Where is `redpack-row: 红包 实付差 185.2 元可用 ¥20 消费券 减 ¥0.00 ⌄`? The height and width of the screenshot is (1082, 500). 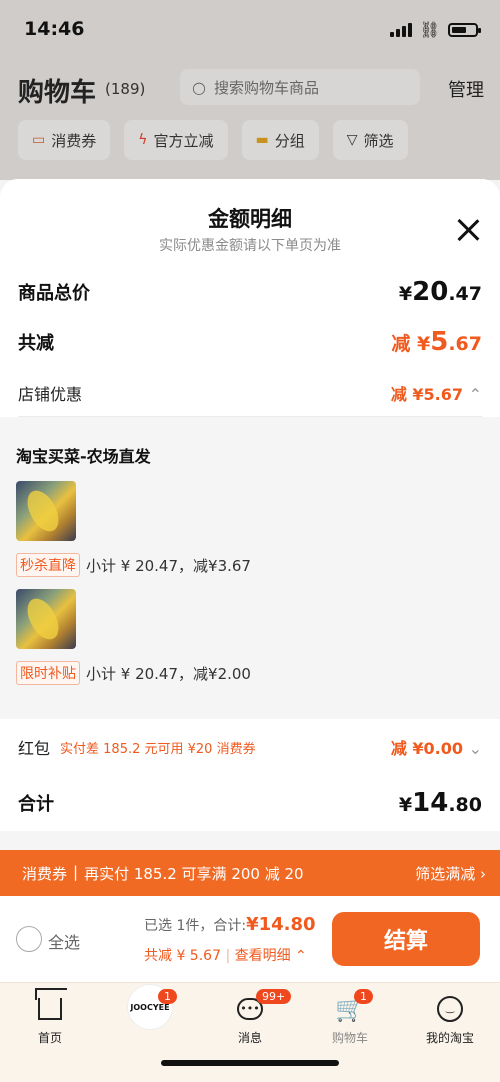 redpack-row: 红包 实付差 185.2 元可用 ¥20 消费券 减 ¥0.00 ⌄ is located at coordinates (250, 747).